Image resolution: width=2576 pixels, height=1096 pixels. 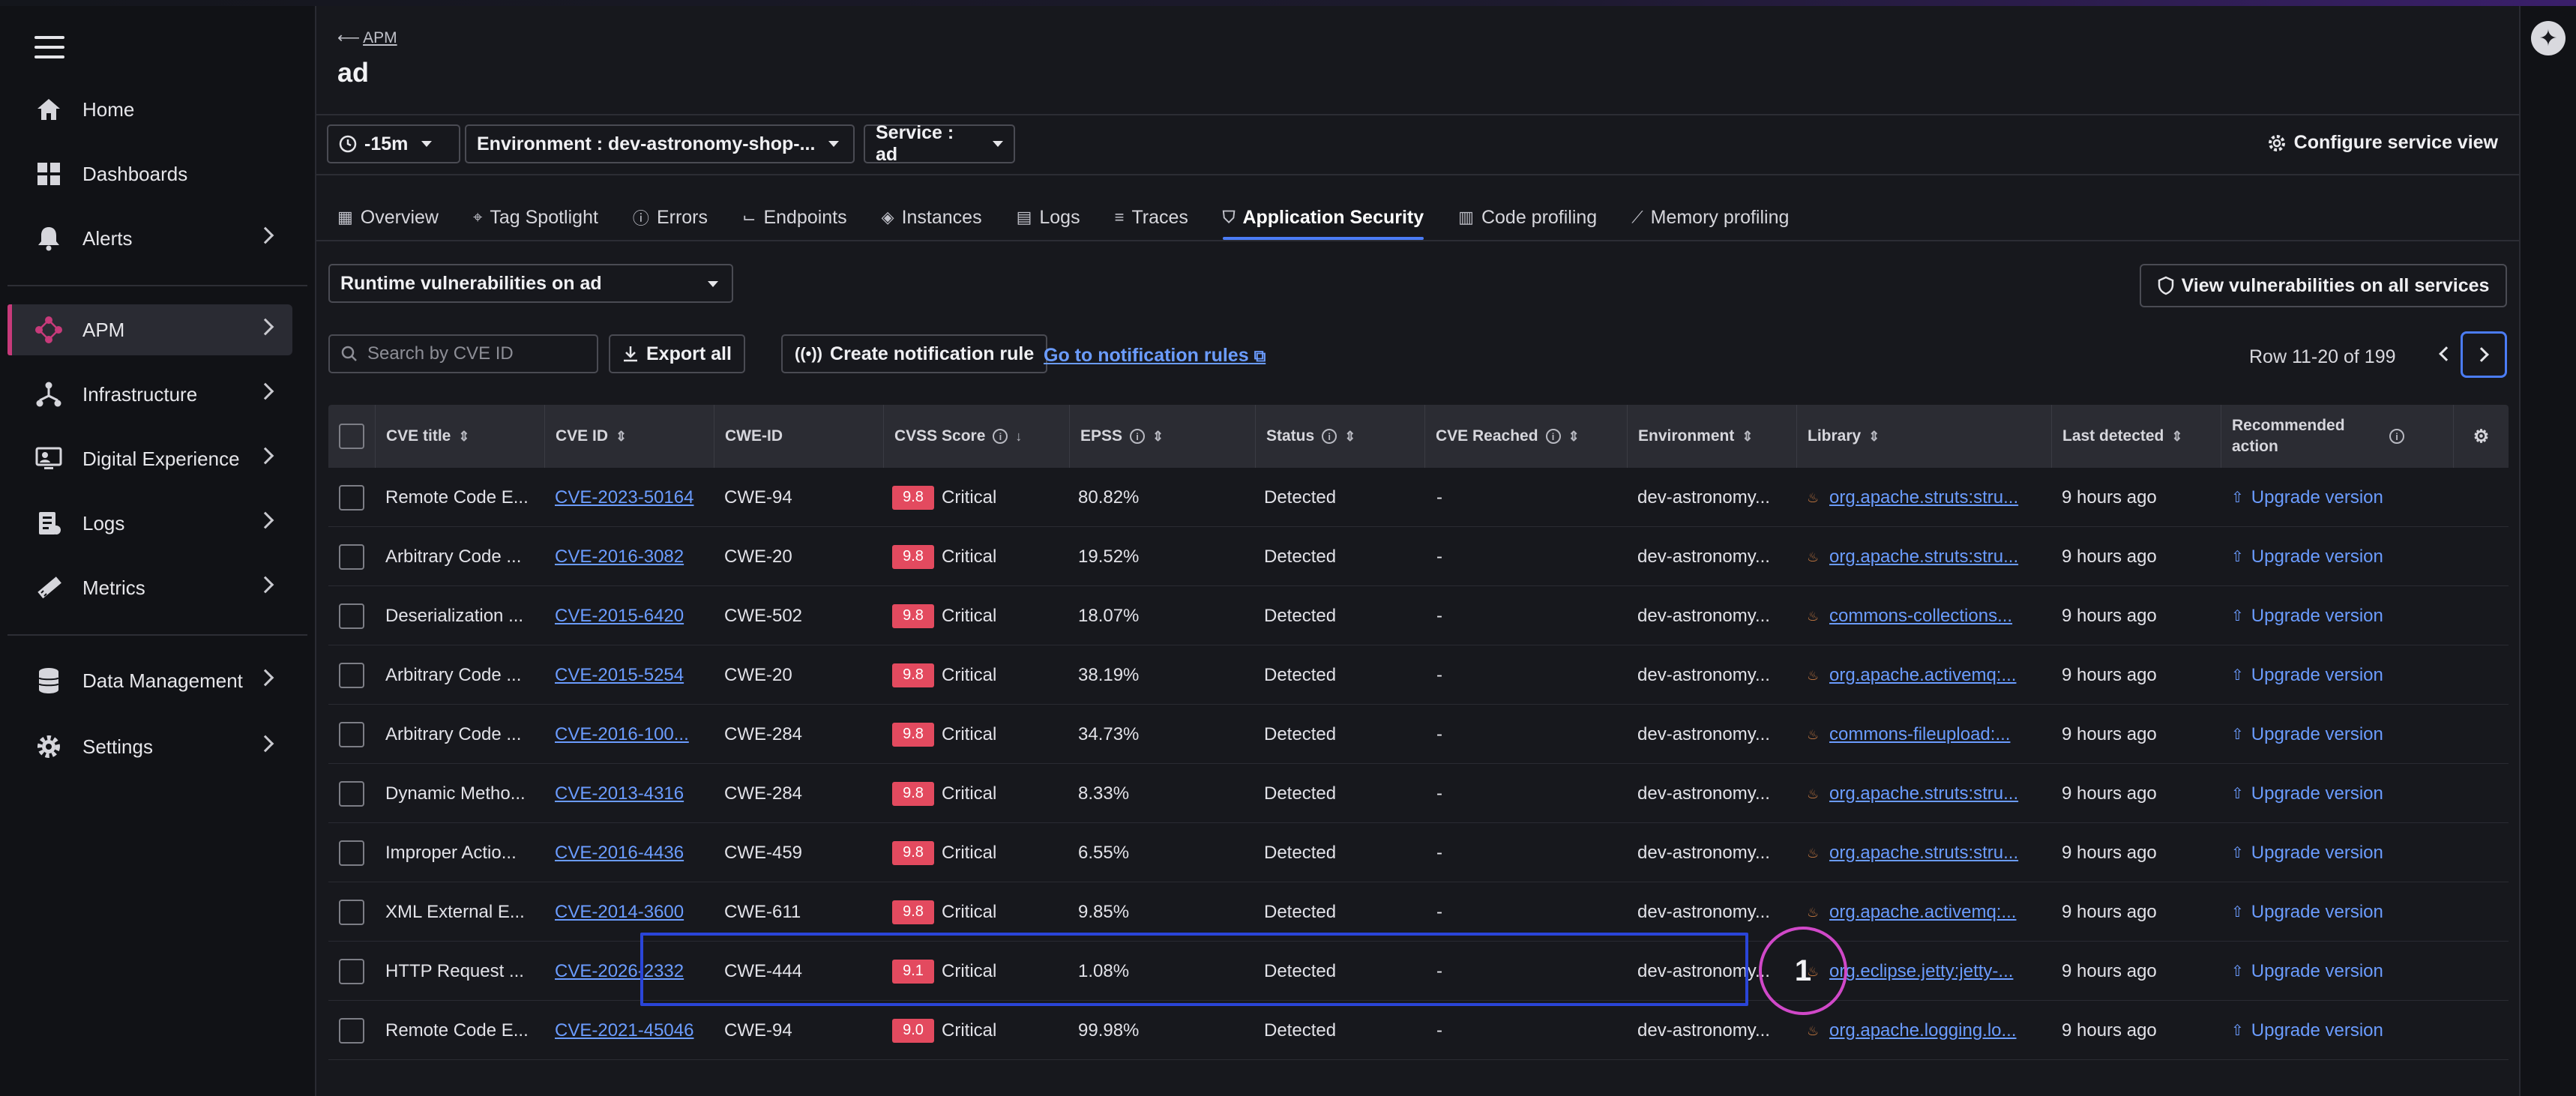 I want to click on hamburger-menu-icon, so click(x=49, y=48).